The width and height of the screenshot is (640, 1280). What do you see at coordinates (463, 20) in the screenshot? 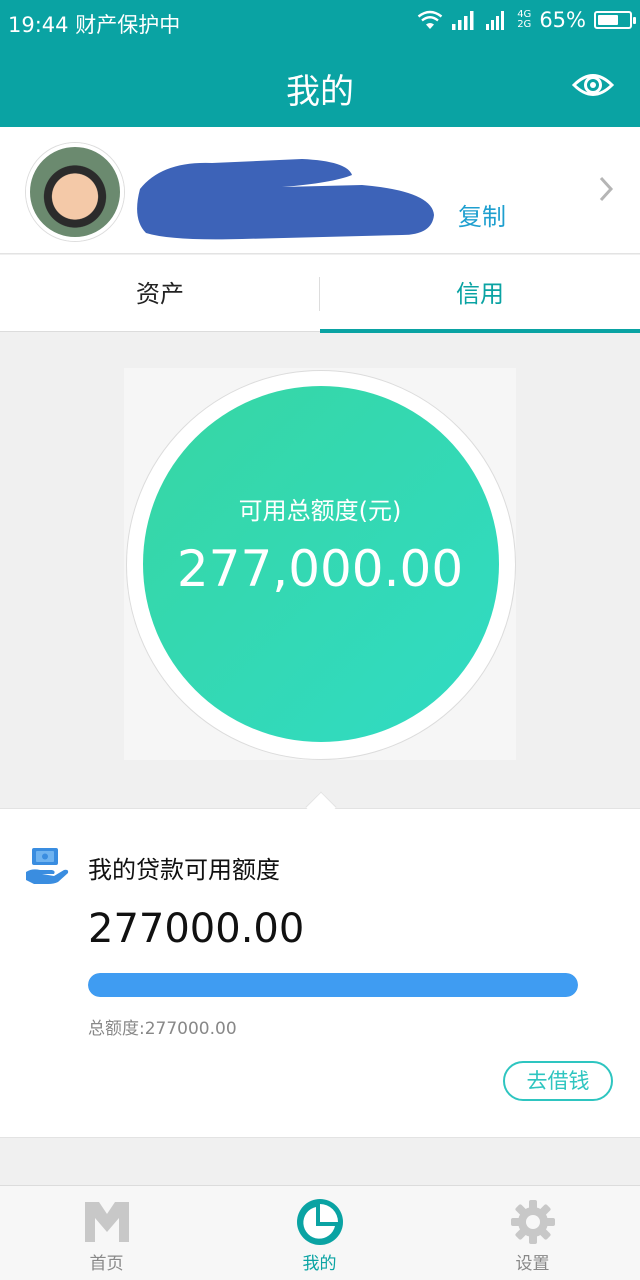
I see `signal-icon` at bounding box center [463, 20].